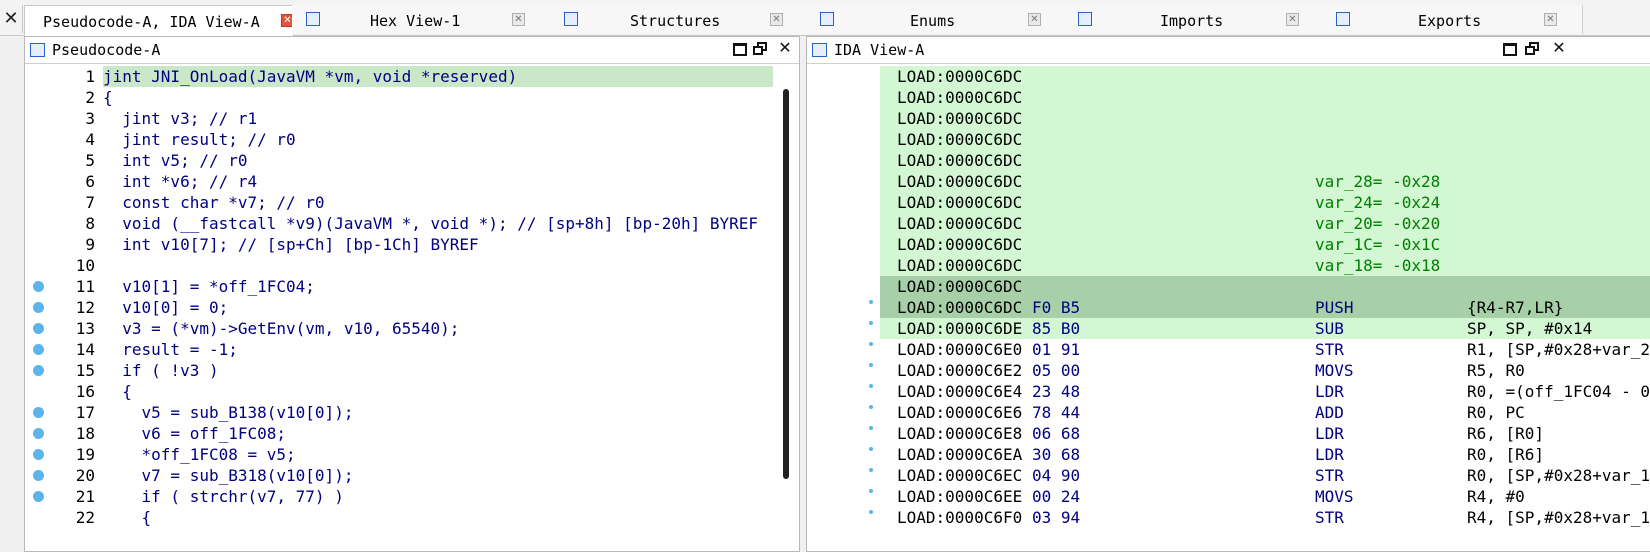 The image size is (1650, 552). Describe the element at coordinates (412, 391) in the screenshot. I see `code-line: 16 {` at that location.